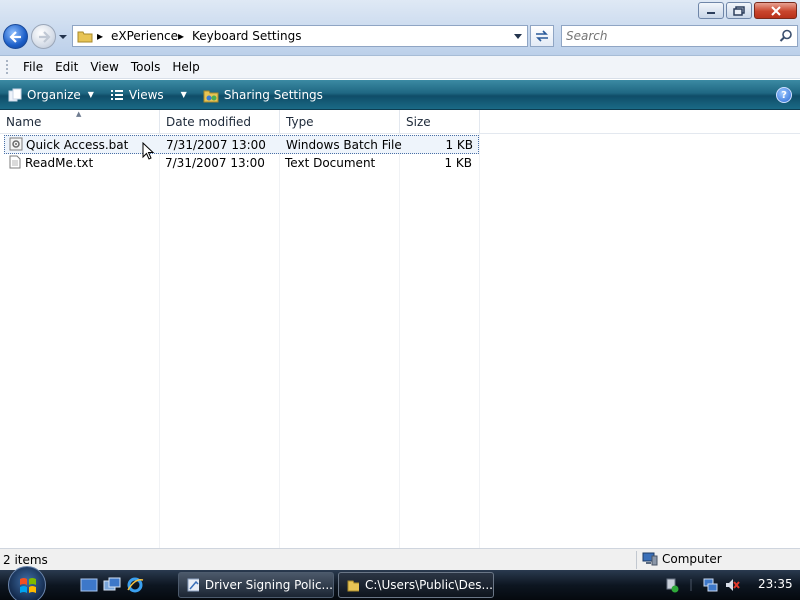 Image resolution: width=800 pixels, height=600 pixels. Describe the element at coordinates (786, 36) in the screenshot. I see `search-icon` at that location.